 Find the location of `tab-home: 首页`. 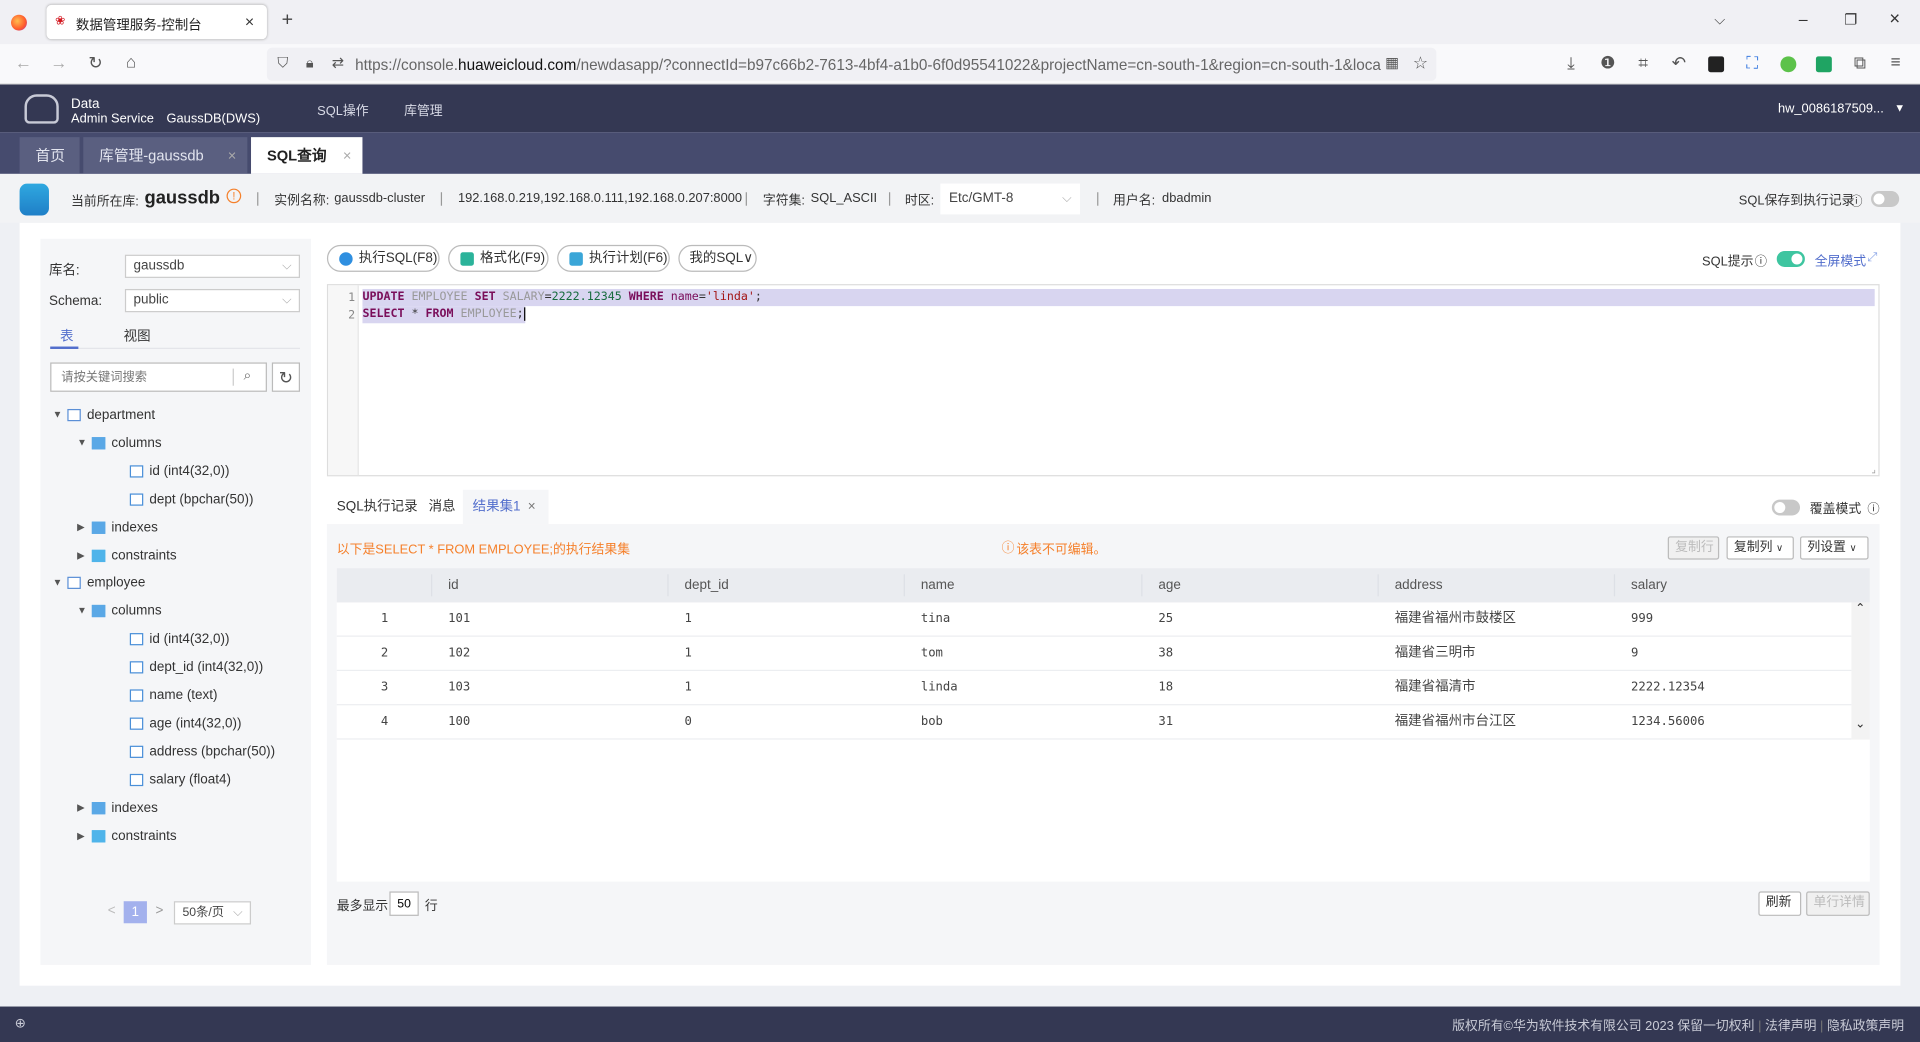

tab-home: 首页 is located at coordinates (49, 155).